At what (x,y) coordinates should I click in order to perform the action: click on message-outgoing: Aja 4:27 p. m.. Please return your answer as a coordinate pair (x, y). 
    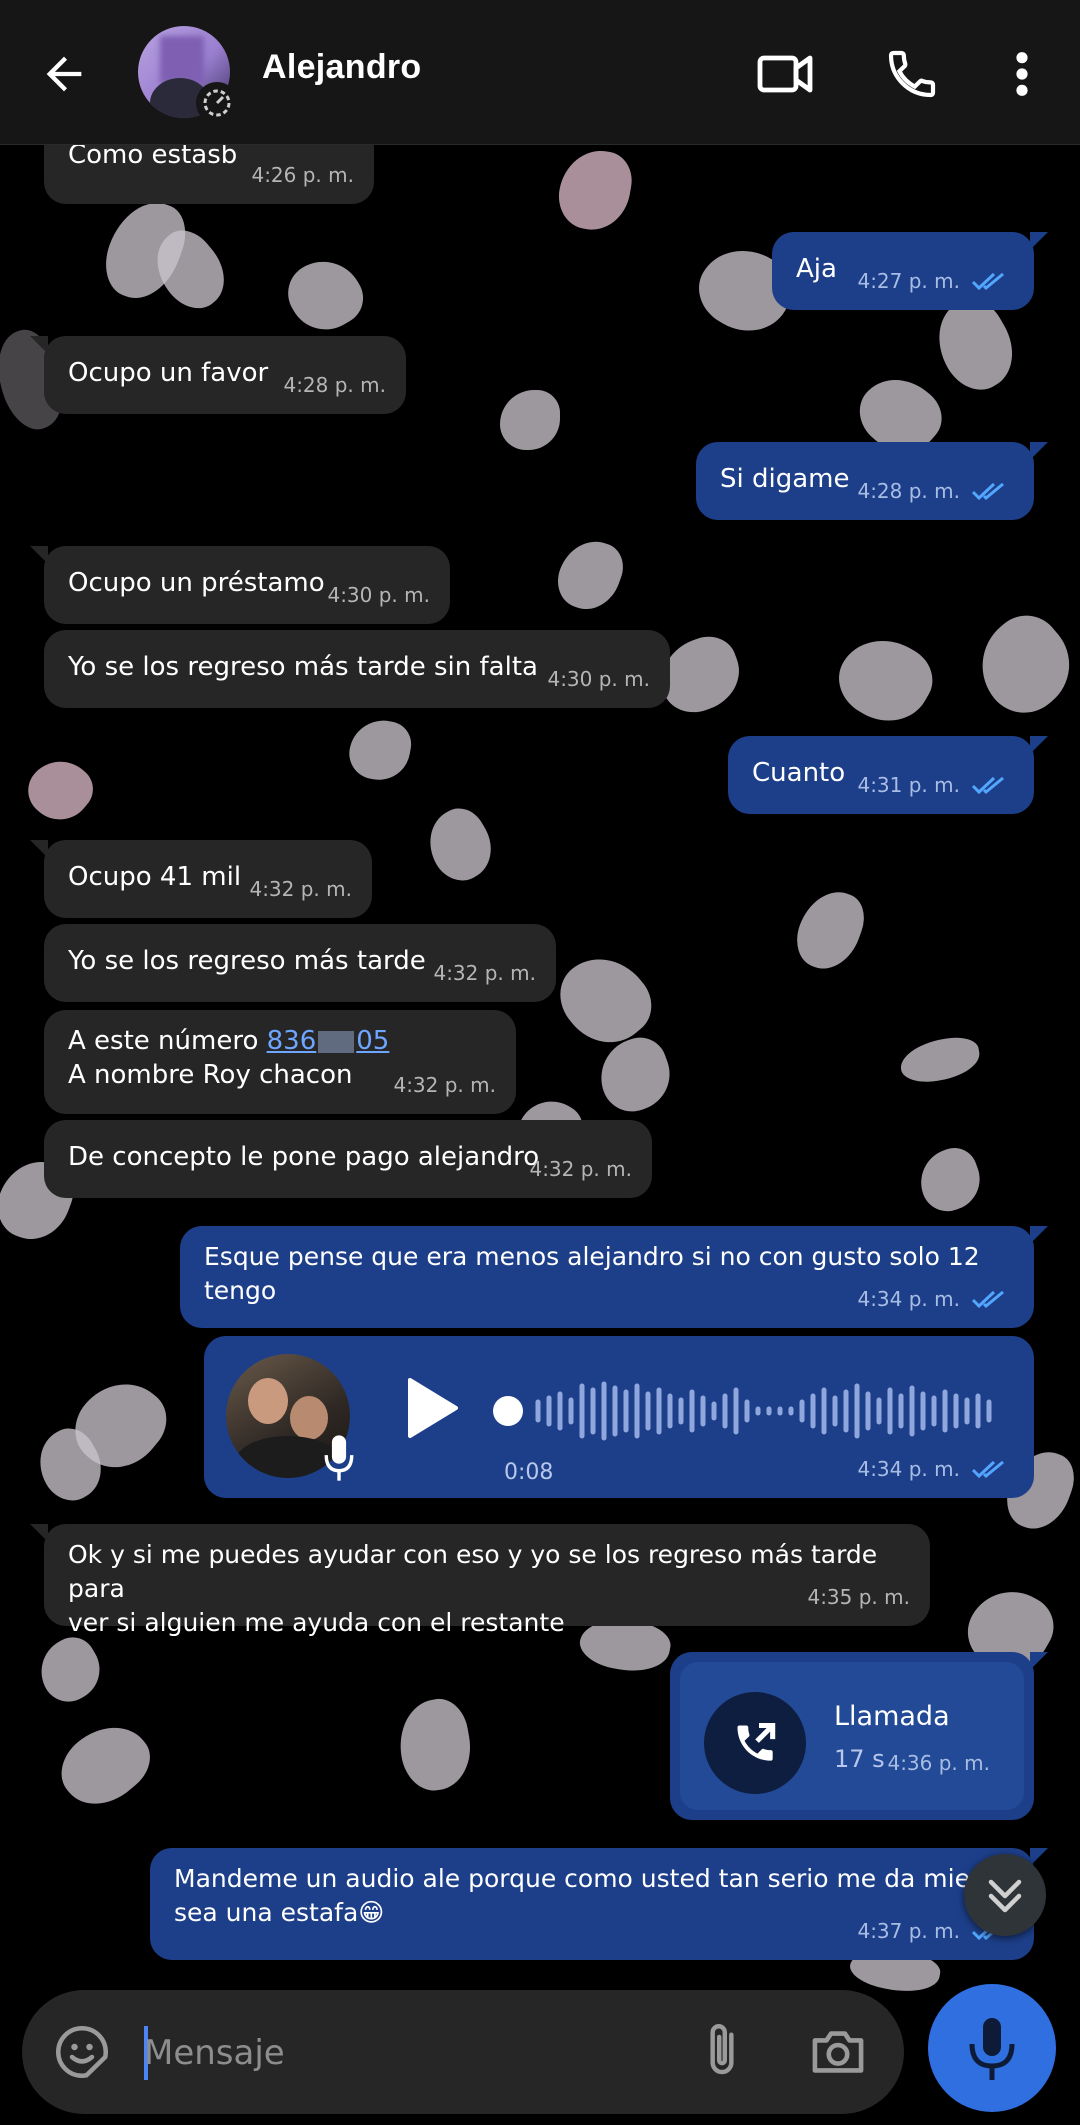
    Looking at the image, I should click on (910, 271).